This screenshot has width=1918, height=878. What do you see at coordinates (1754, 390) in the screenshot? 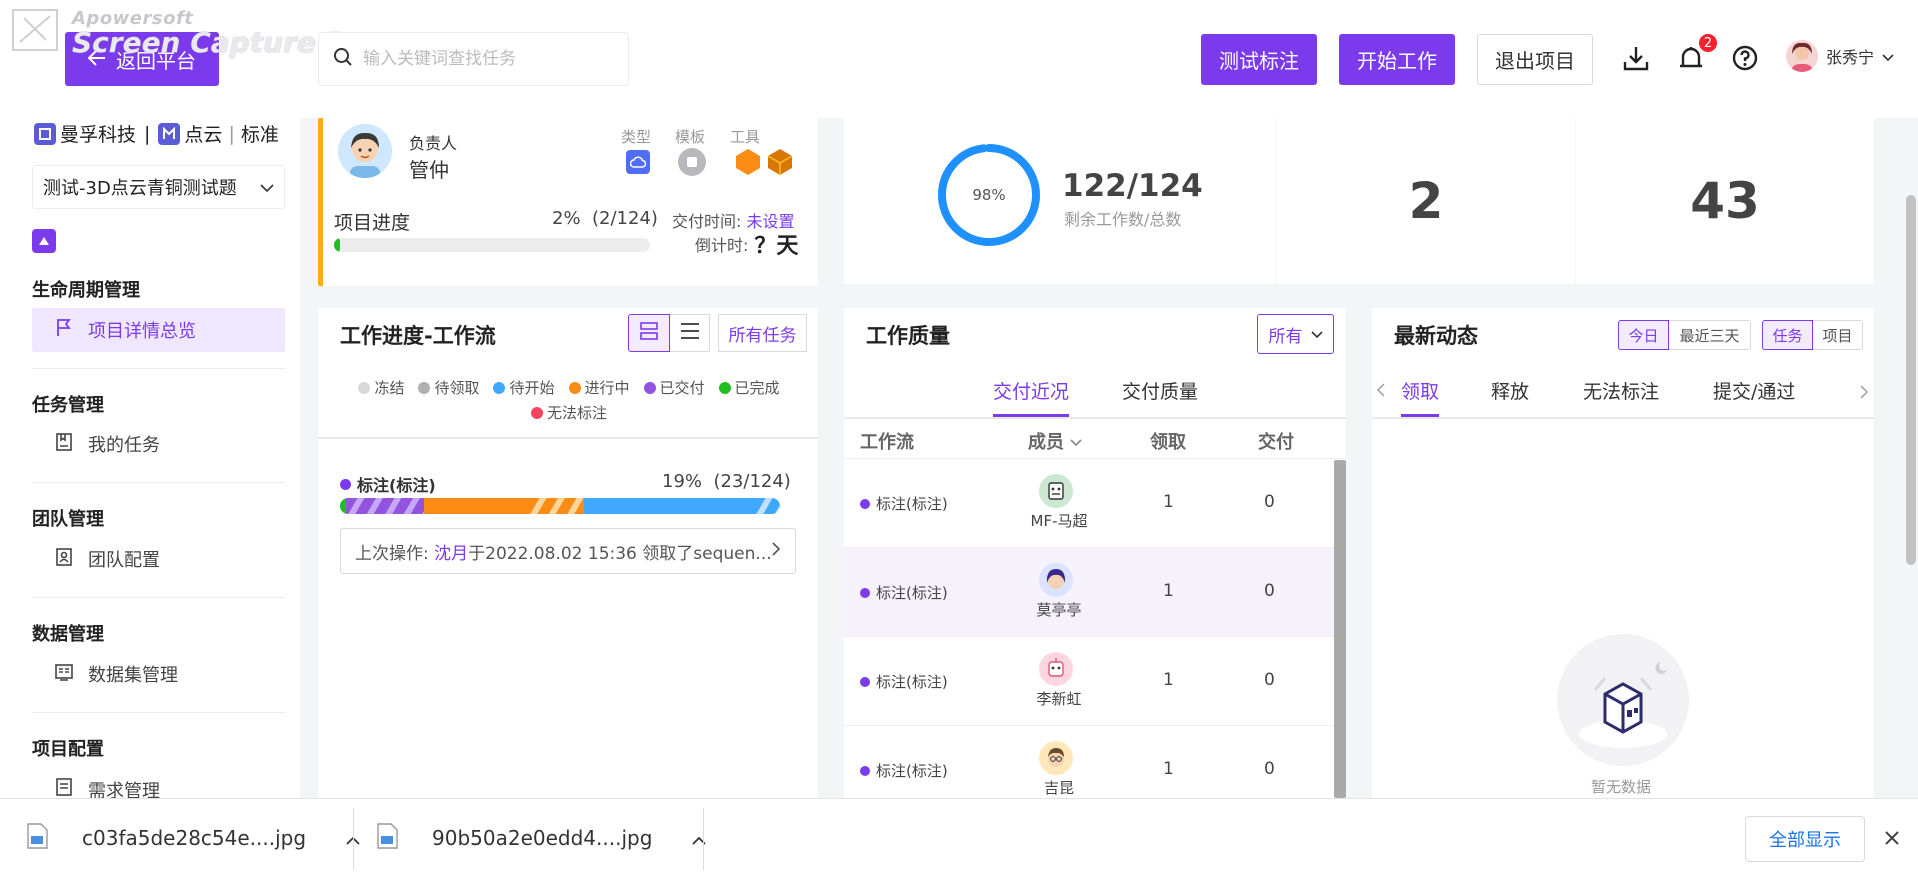
I see `tab-submit-pass: 提交/通过` at bounding box center [1754, 390].